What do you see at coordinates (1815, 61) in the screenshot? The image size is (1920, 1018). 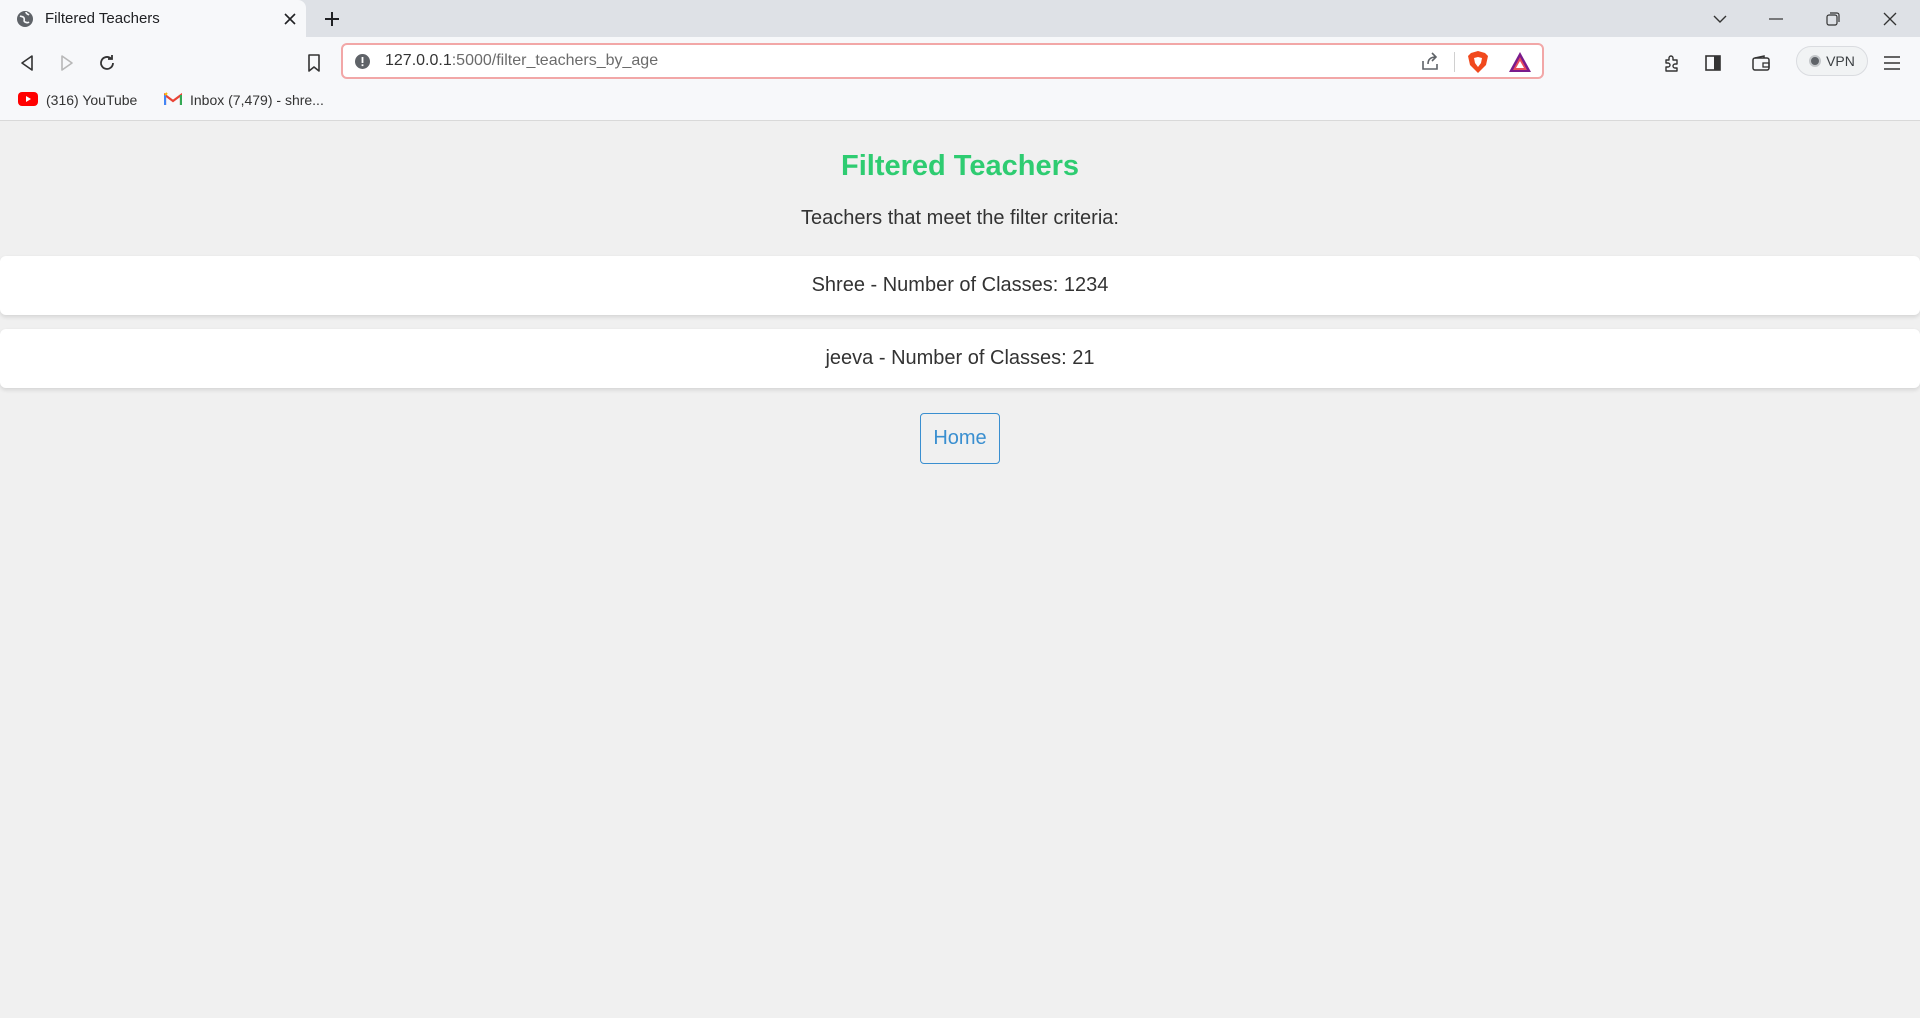 I see `vpn-status-icon` at bounding box center [1815, 61].